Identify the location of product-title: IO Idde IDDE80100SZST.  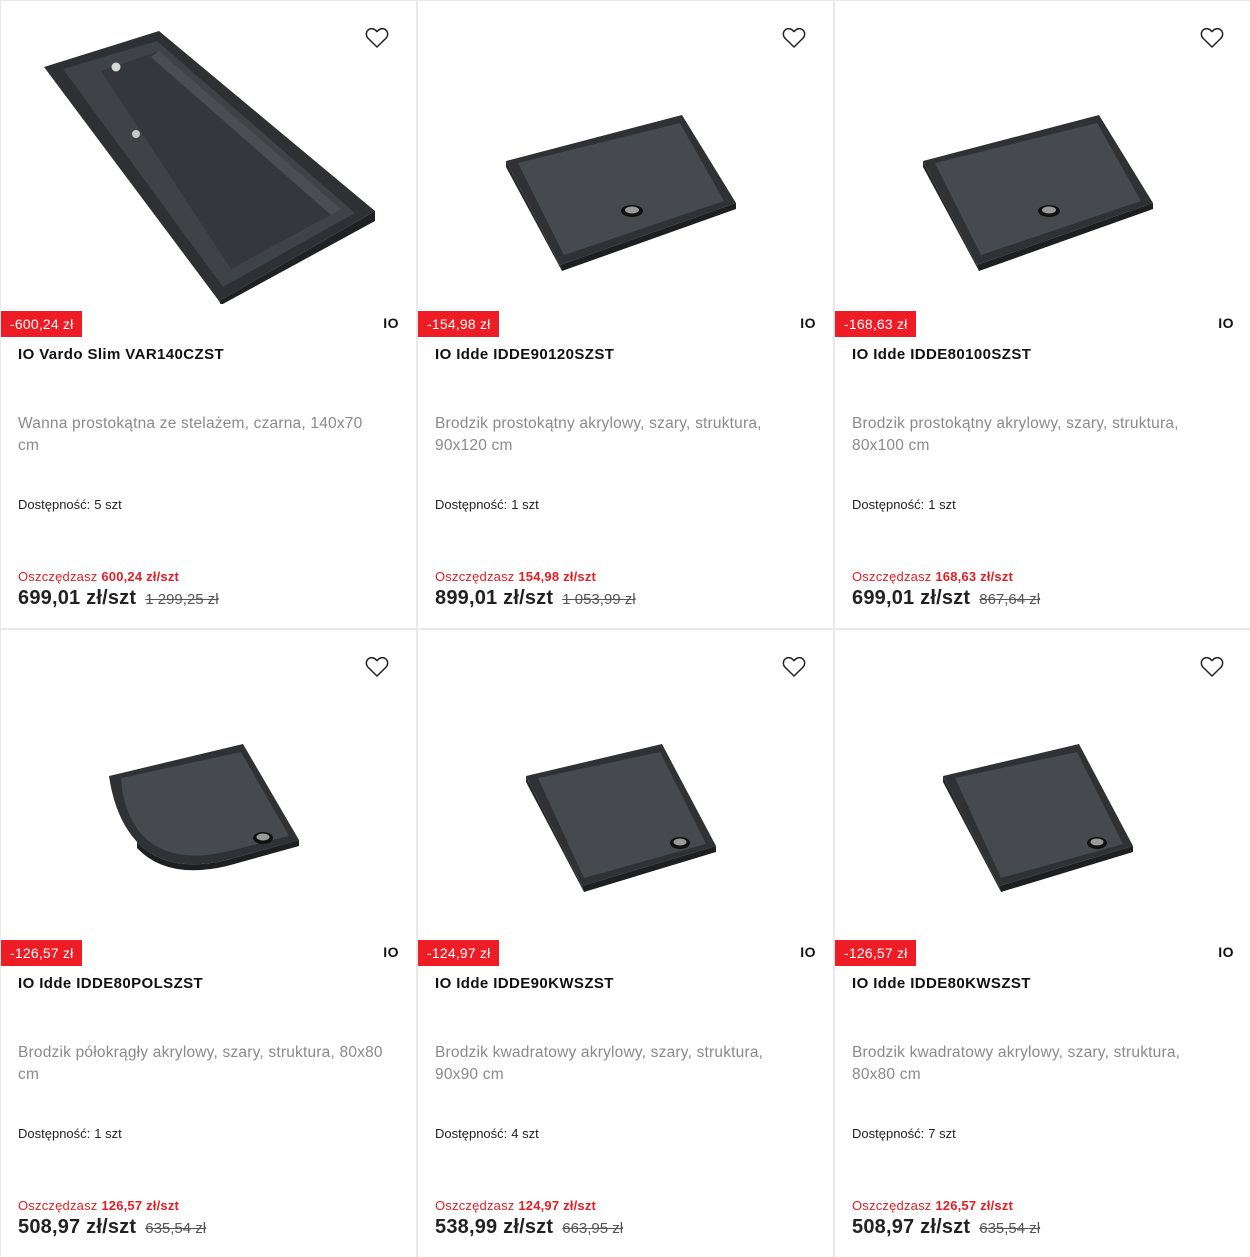
(1043, 354).